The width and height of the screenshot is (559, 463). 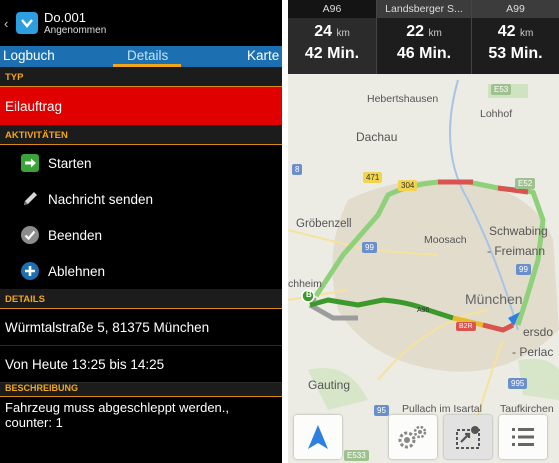 I want to click on app-logo-icon, so click(x=27, y=23).